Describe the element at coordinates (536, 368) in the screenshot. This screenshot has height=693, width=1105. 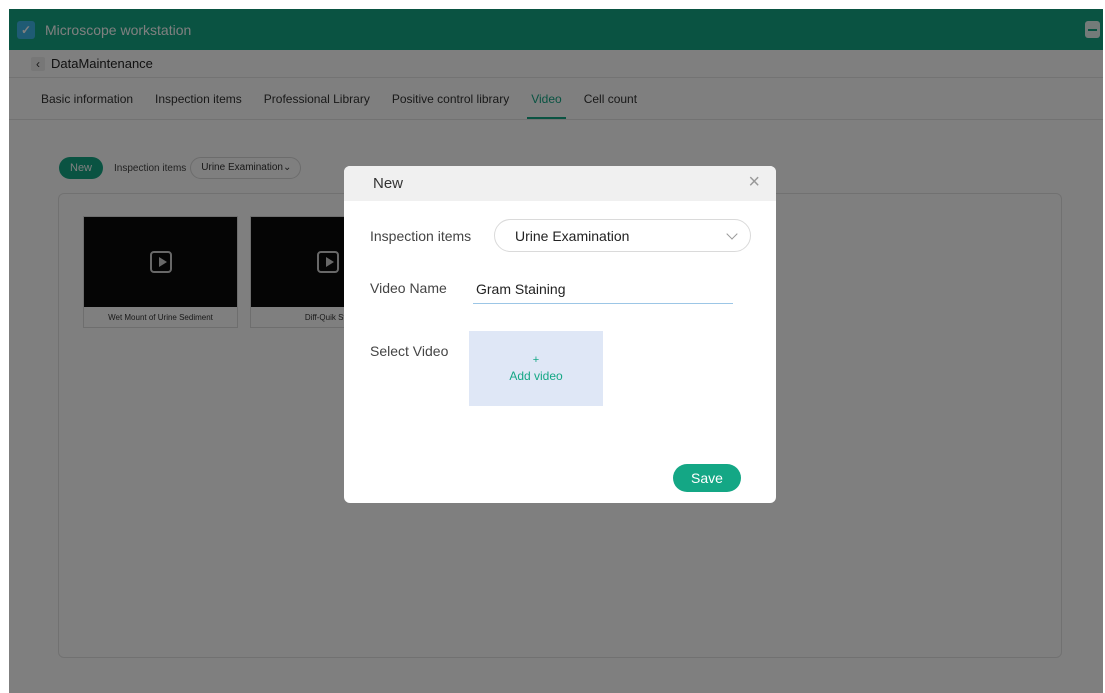
I see `add-video-button: + Add video` at that location.